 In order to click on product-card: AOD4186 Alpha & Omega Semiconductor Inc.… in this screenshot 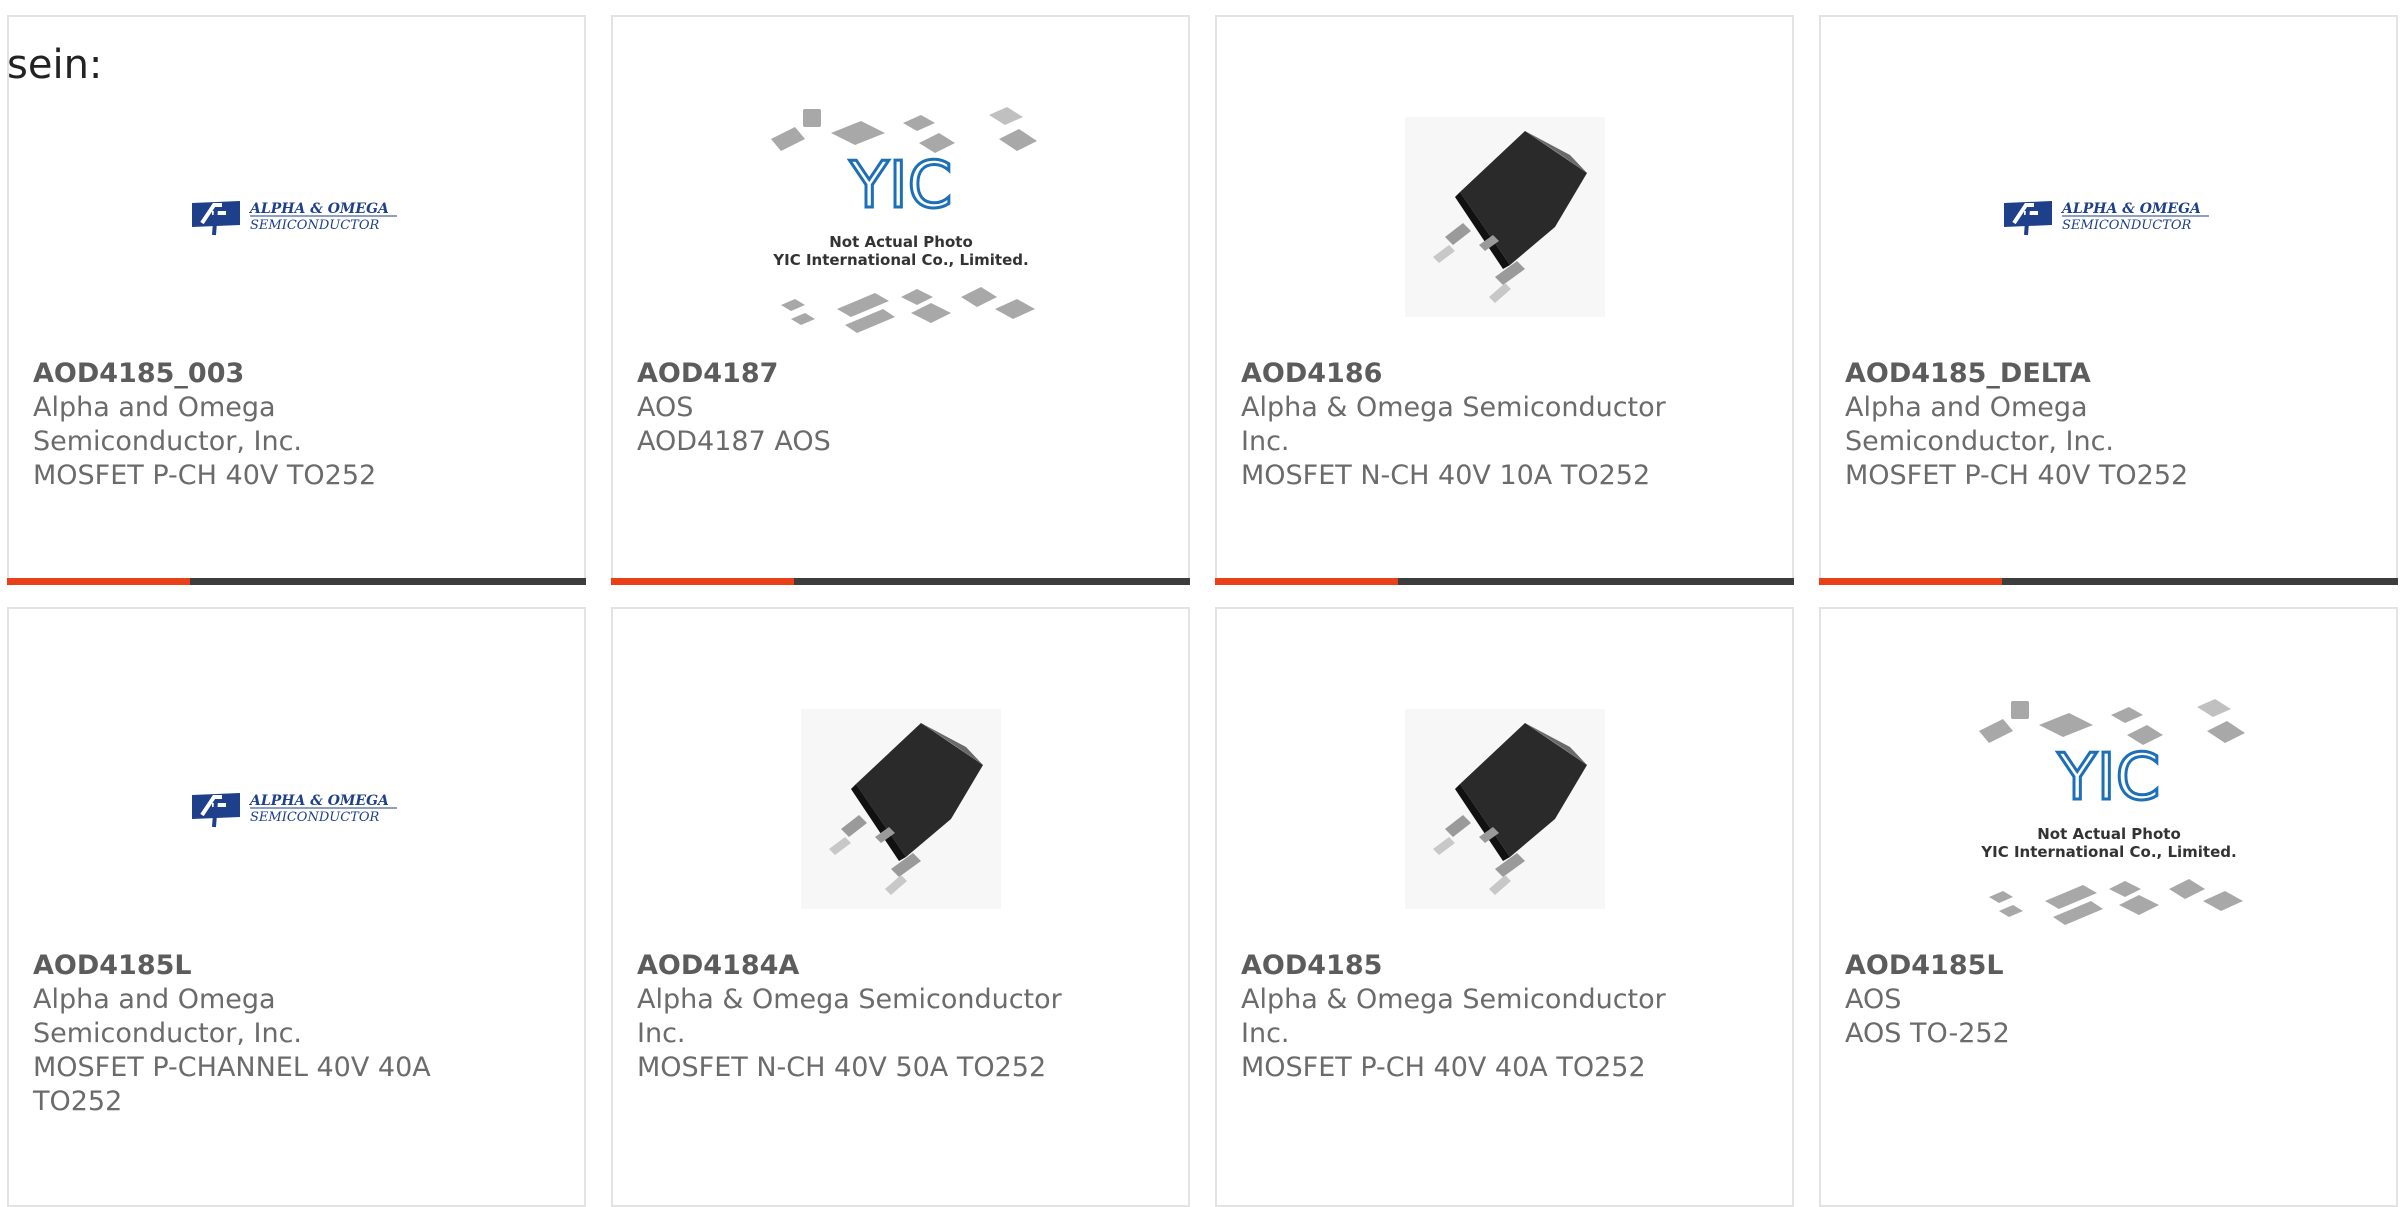, I will do `click(1504, 300)`.